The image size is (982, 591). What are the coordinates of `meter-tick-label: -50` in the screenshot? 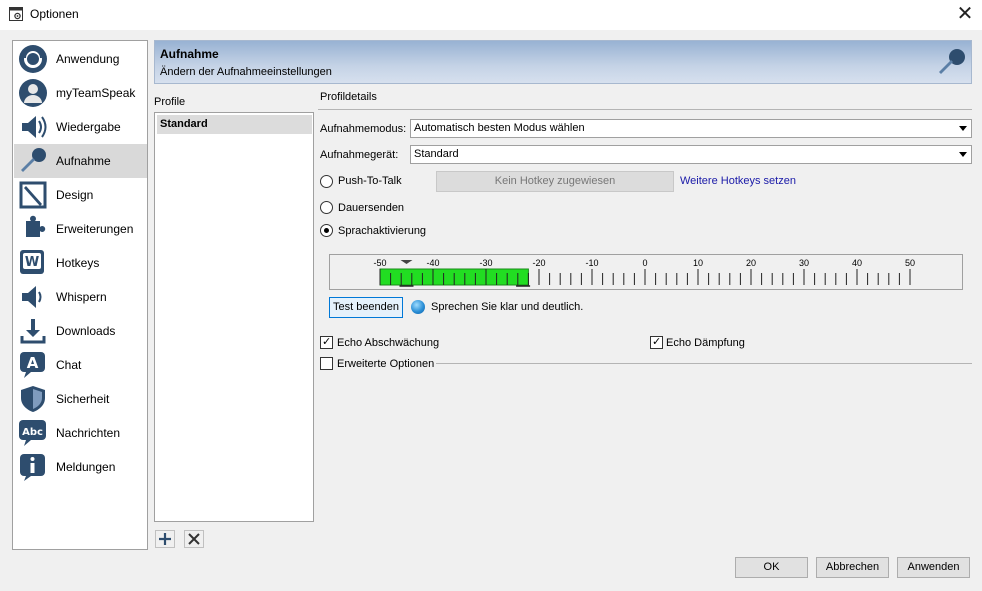 It's located at (379, 263).